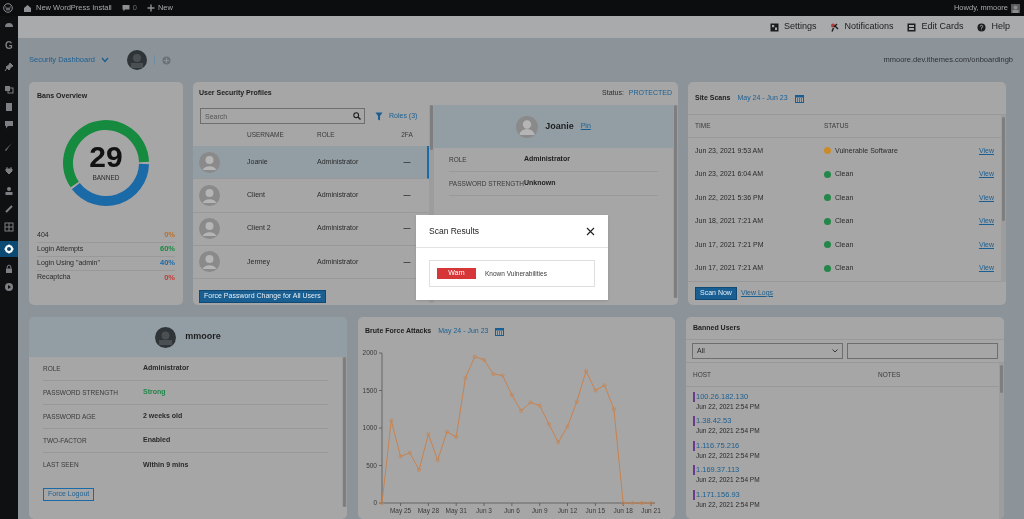 This screenshot has height=519, width=1024. I want to click on dashboard-icon, so click(9, 25).